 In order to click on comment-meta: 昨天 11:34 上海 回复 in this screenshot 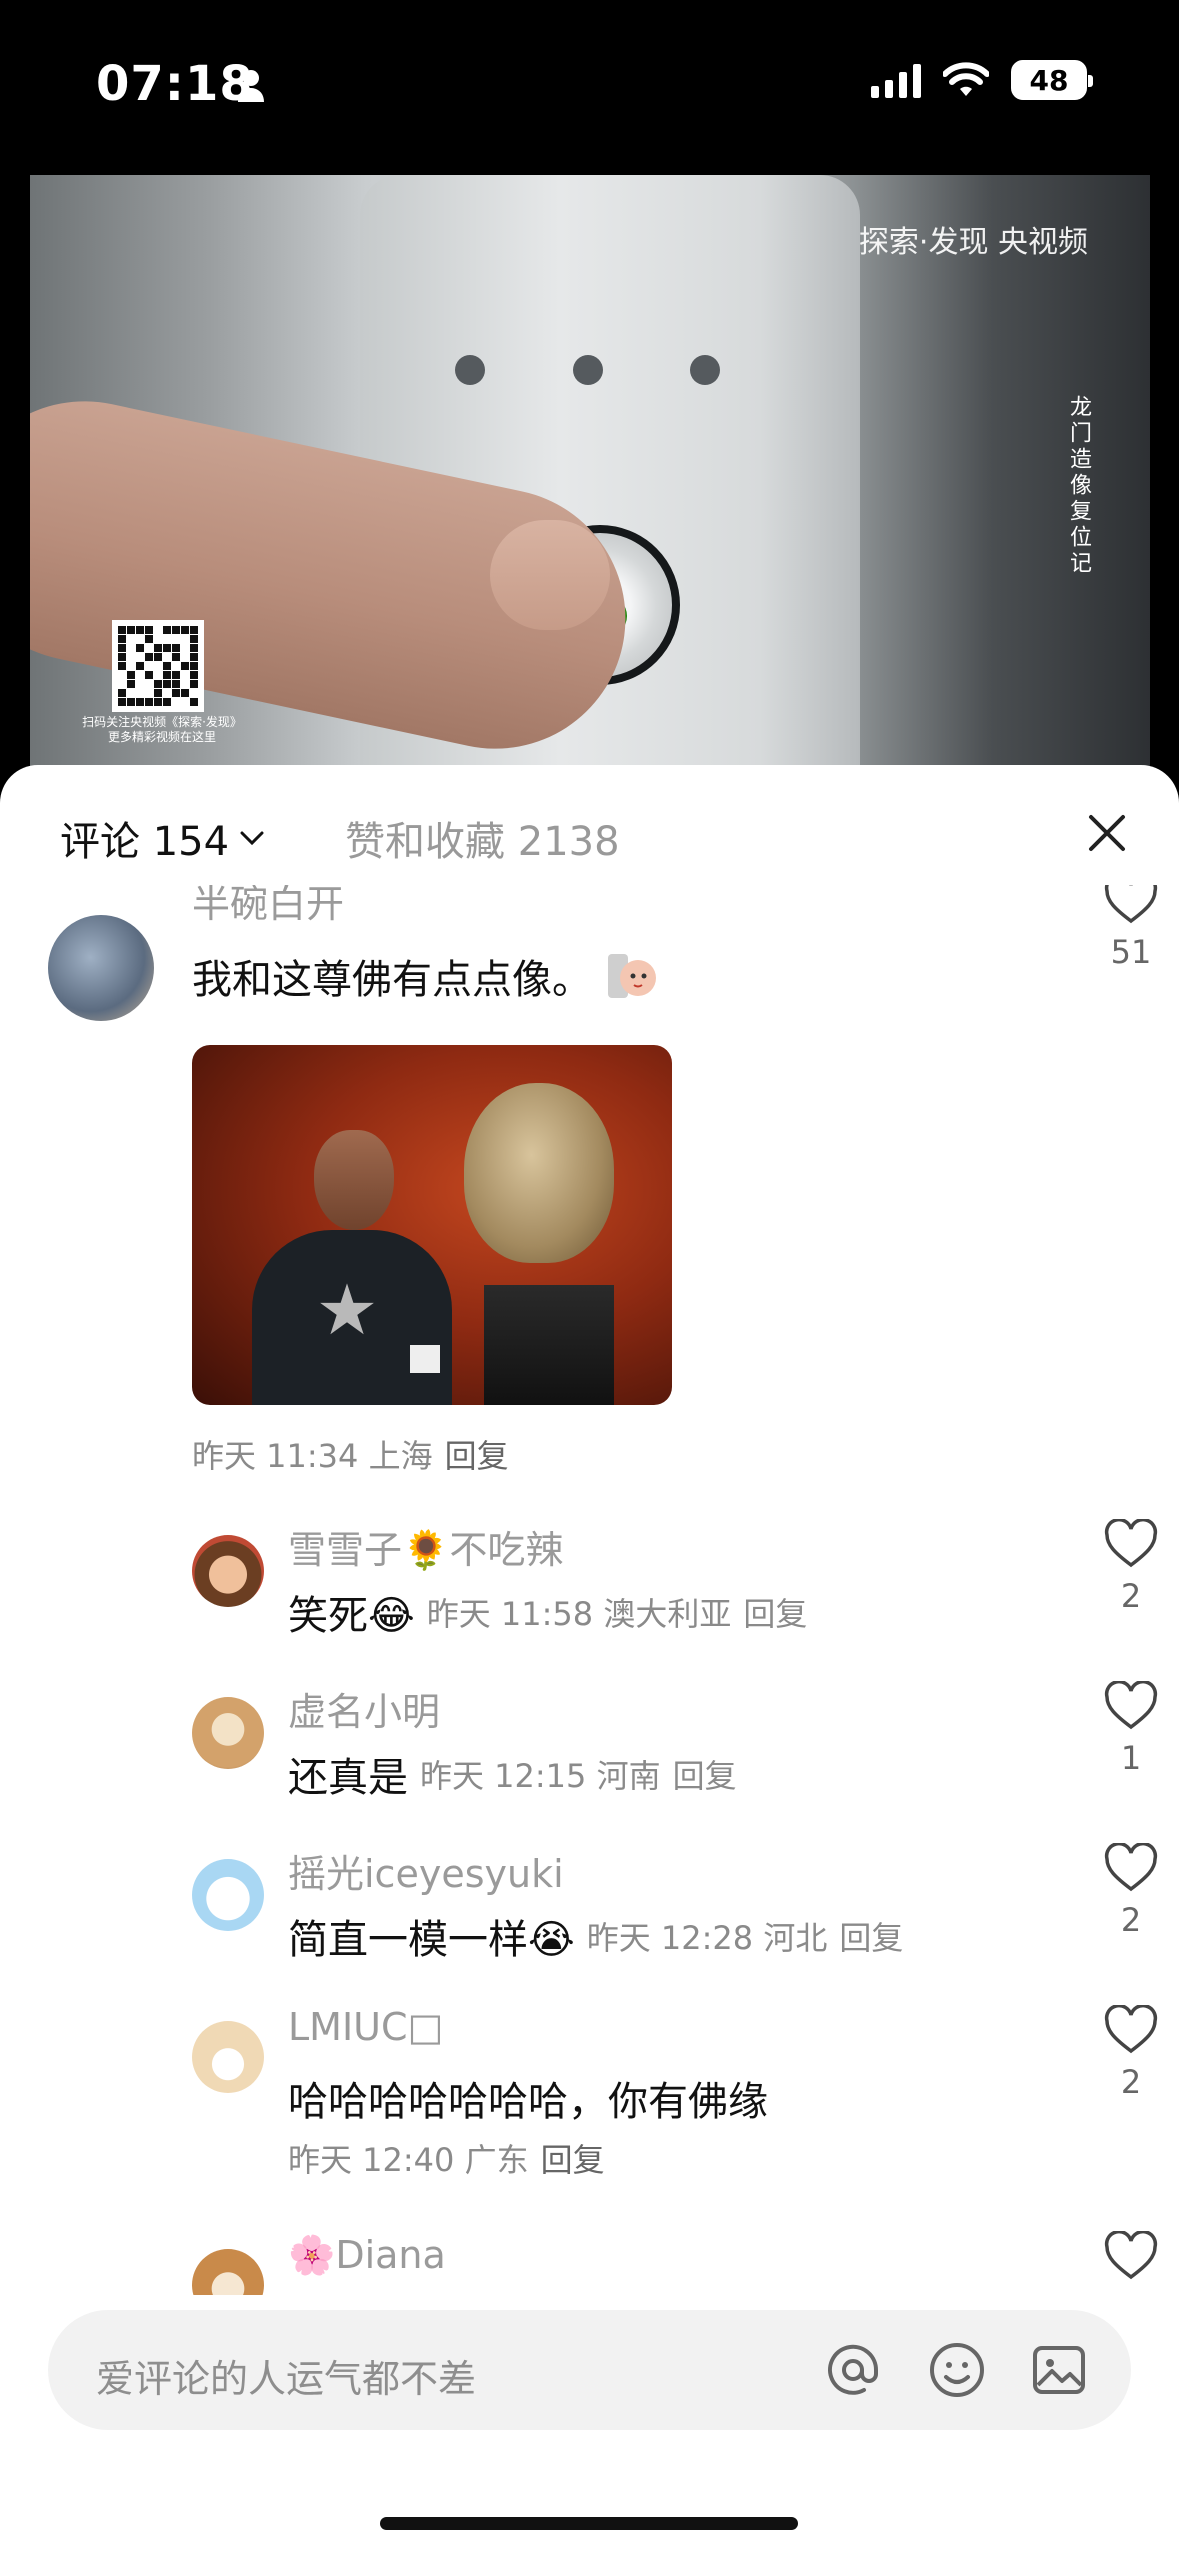, I will do `click(350, 1454)`.